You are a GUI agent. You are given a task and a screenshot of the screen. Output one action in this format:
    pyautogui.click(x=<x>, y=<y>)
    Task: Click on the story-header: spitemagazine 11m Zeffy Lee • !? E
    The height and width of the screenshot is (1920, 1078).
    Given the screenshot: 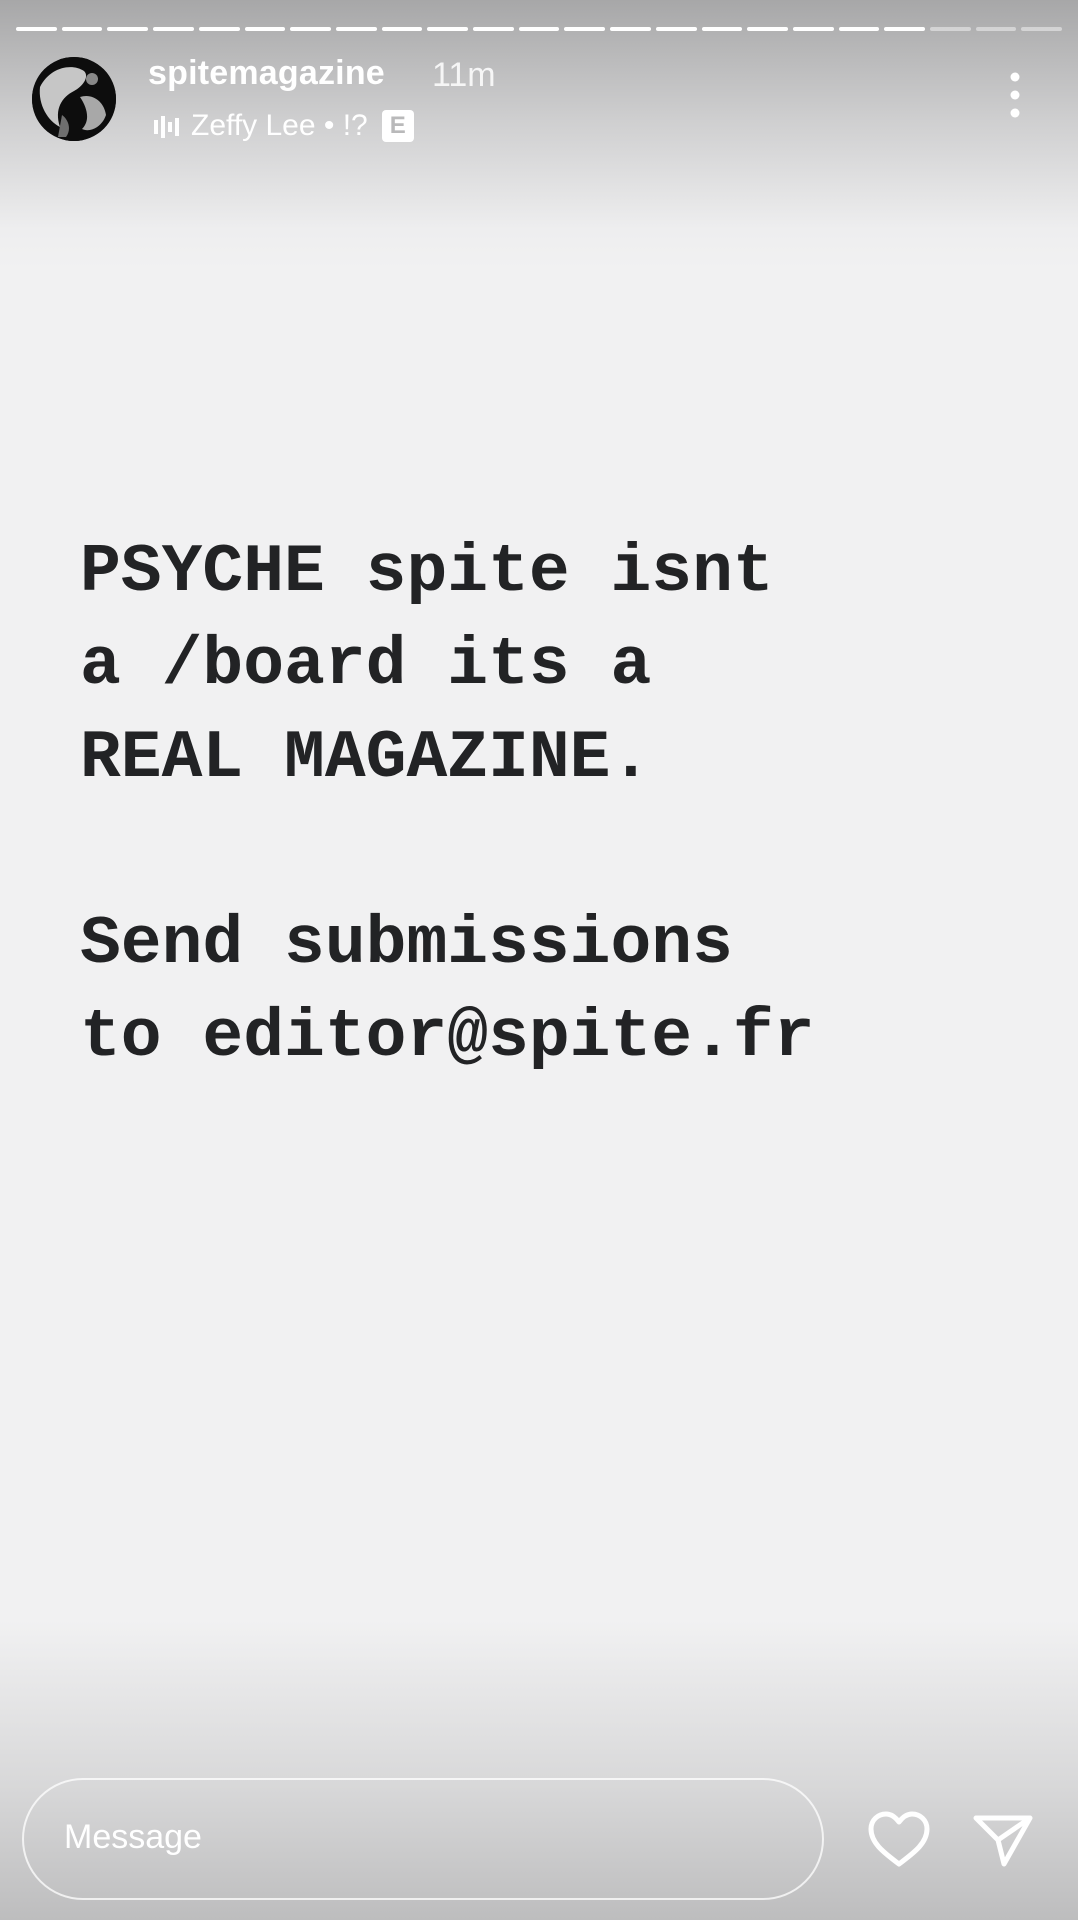 What is the action you would take?
    pyautogui.click(x=539, y=80)
    